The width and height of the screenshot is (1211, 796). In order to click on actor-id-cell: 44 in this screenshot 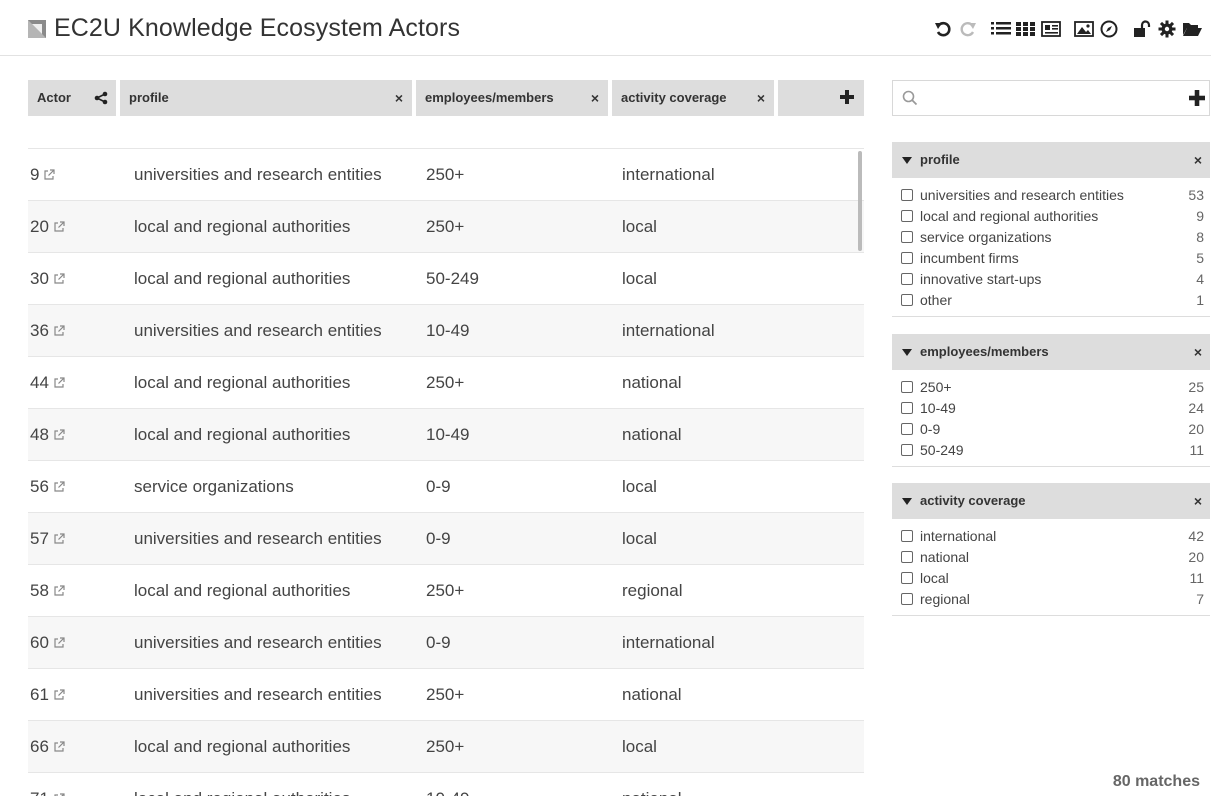, I will do `click(81, 383)`.